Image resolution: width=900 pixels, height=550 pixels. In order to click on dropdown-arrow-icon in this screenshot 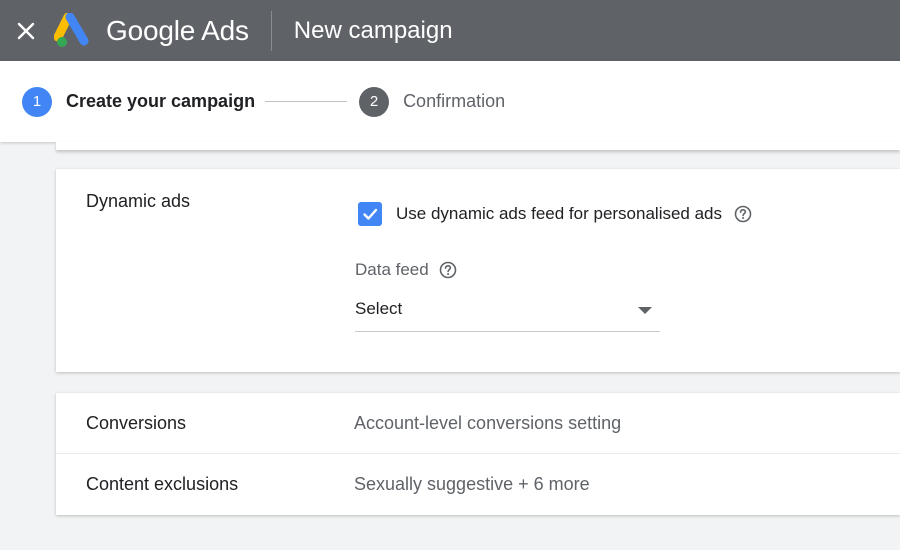, I will do `click(645, 310)`.